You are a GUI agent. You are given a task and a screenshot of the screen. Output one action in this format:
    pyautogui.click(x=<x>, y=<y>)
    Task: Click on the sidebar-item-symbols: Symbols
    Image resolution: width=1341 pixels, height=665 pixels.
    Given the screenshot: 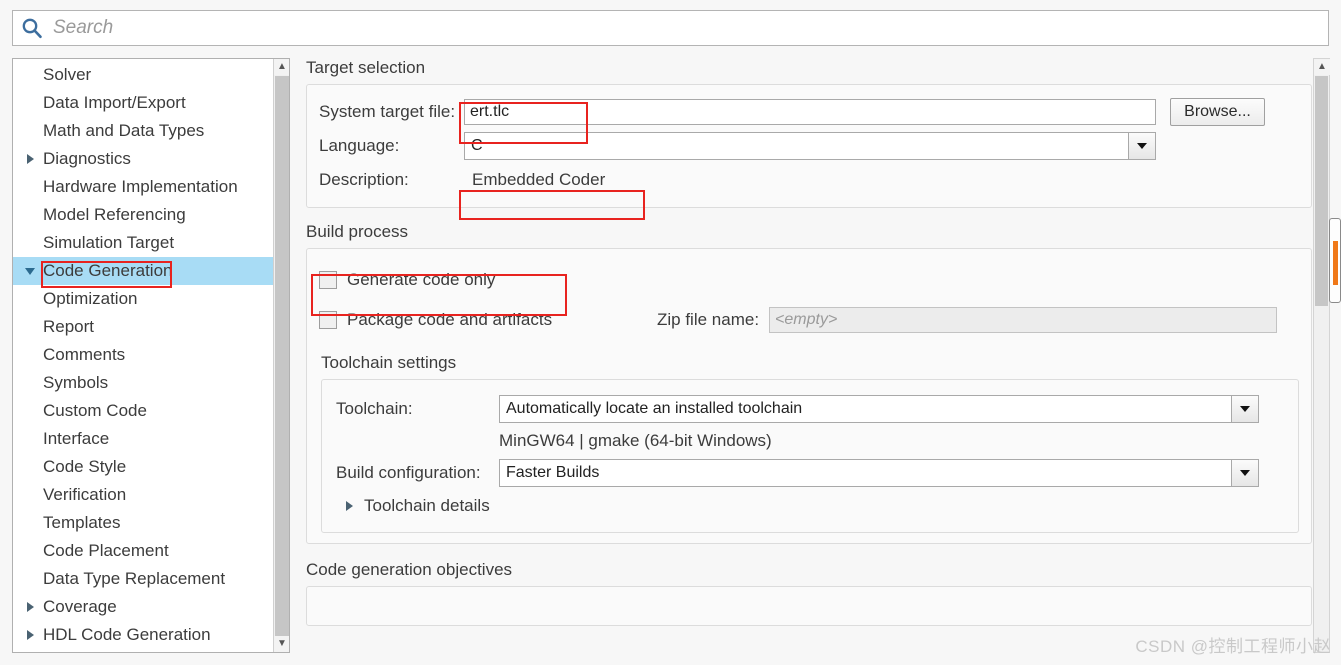 What is the action you would take?
    pyautogui.click(x=143, y=383)
    